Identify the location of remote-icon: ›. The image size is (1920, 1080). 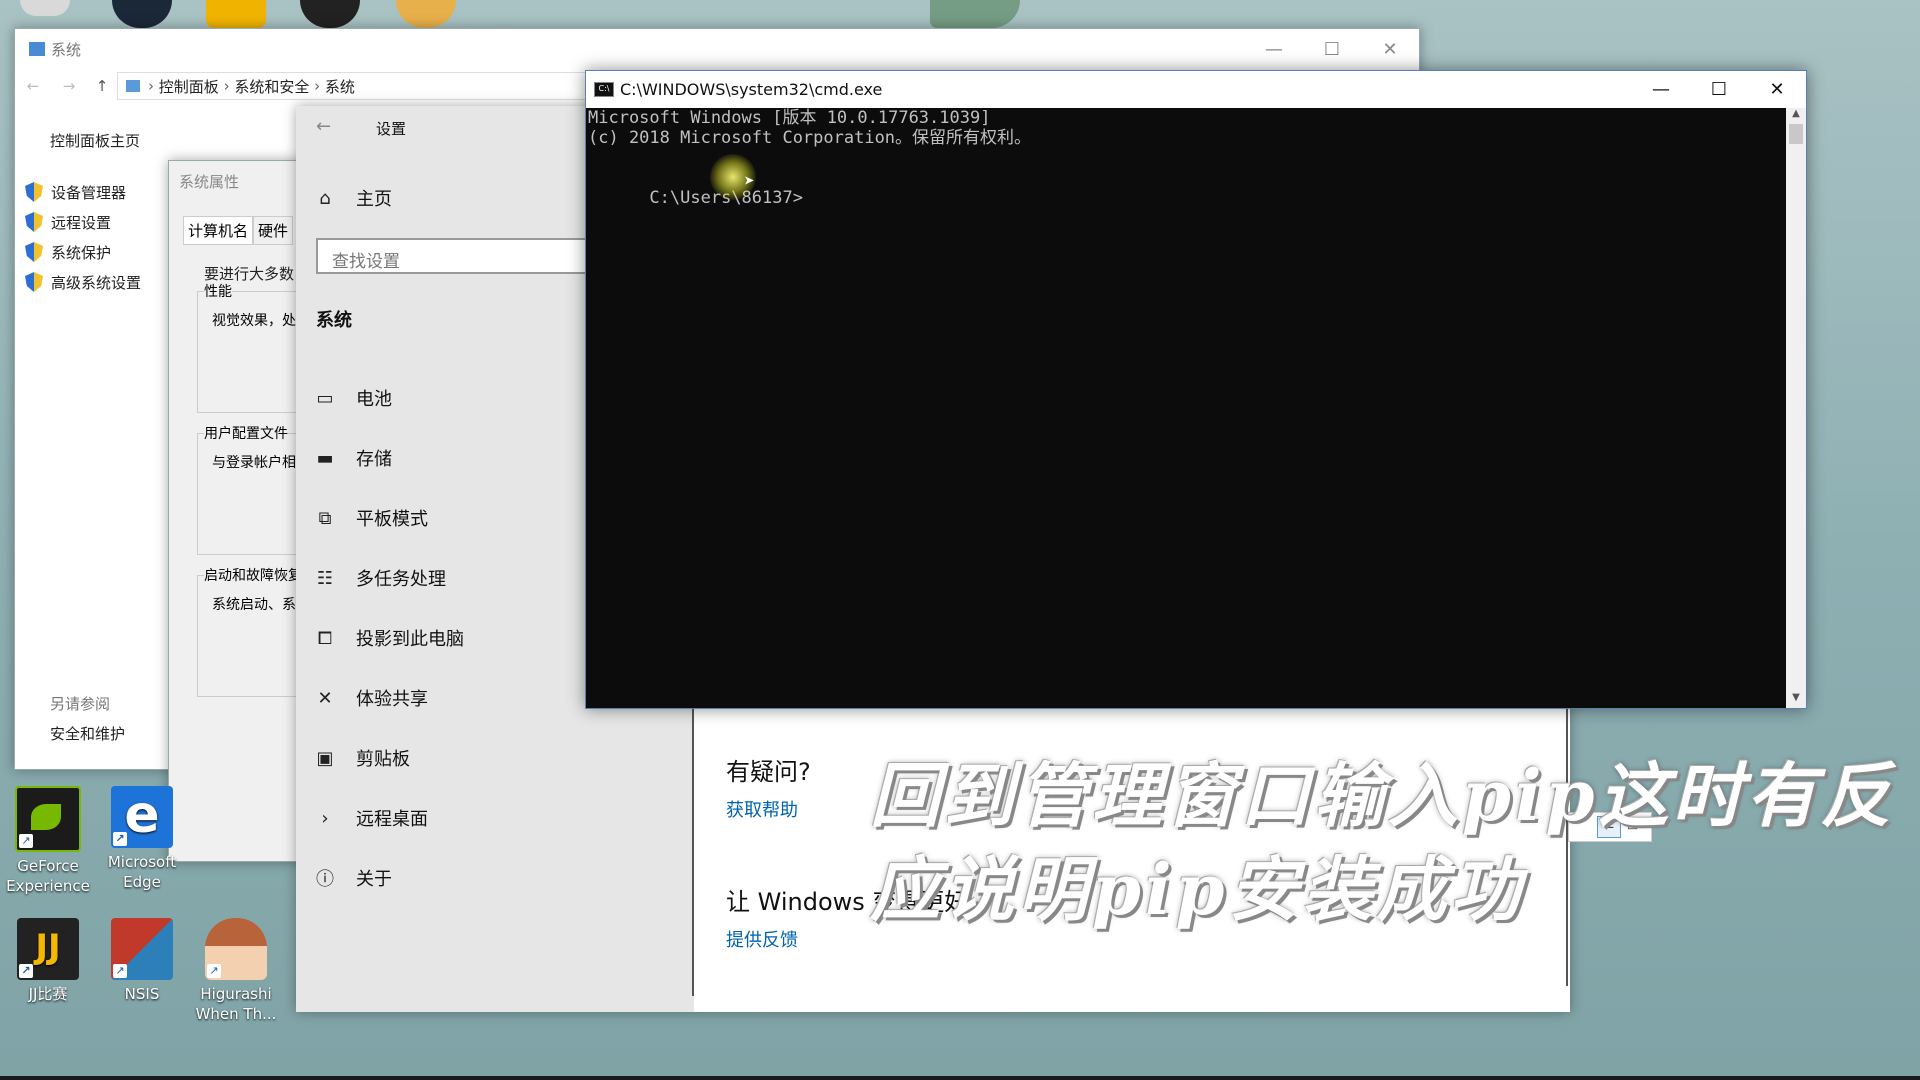
(325, 818).